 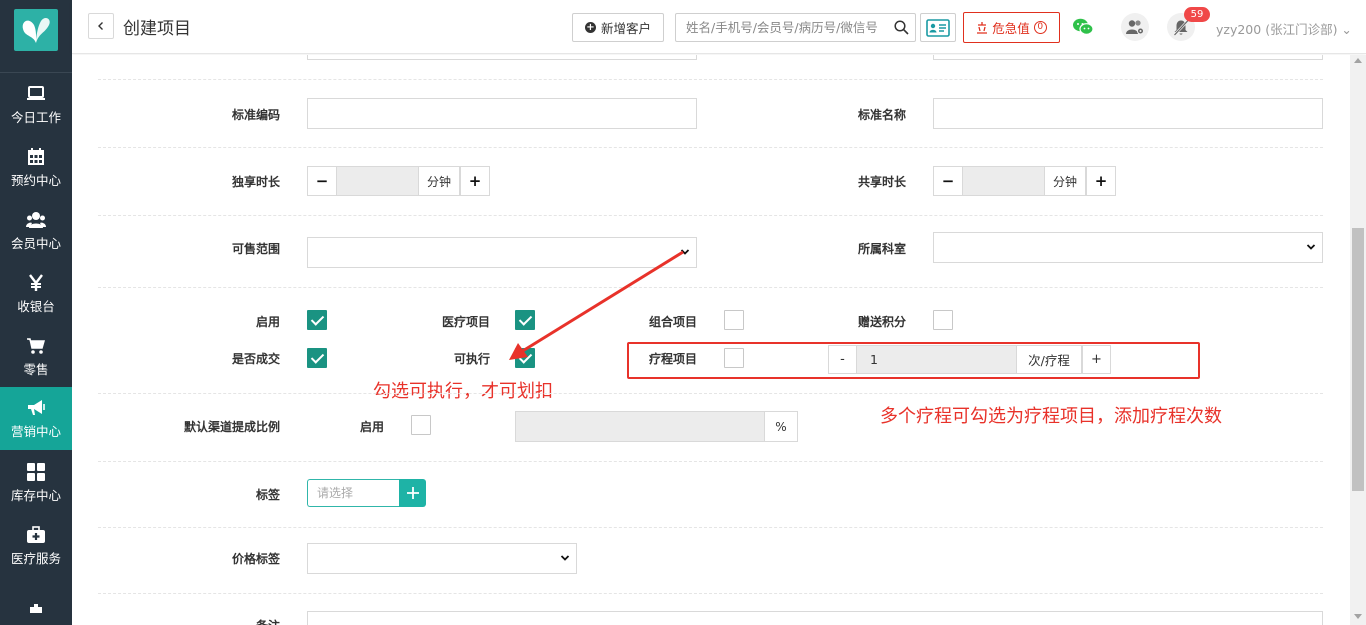 I want to click on butterfly-logo-icon, so click(x=36, y=30).